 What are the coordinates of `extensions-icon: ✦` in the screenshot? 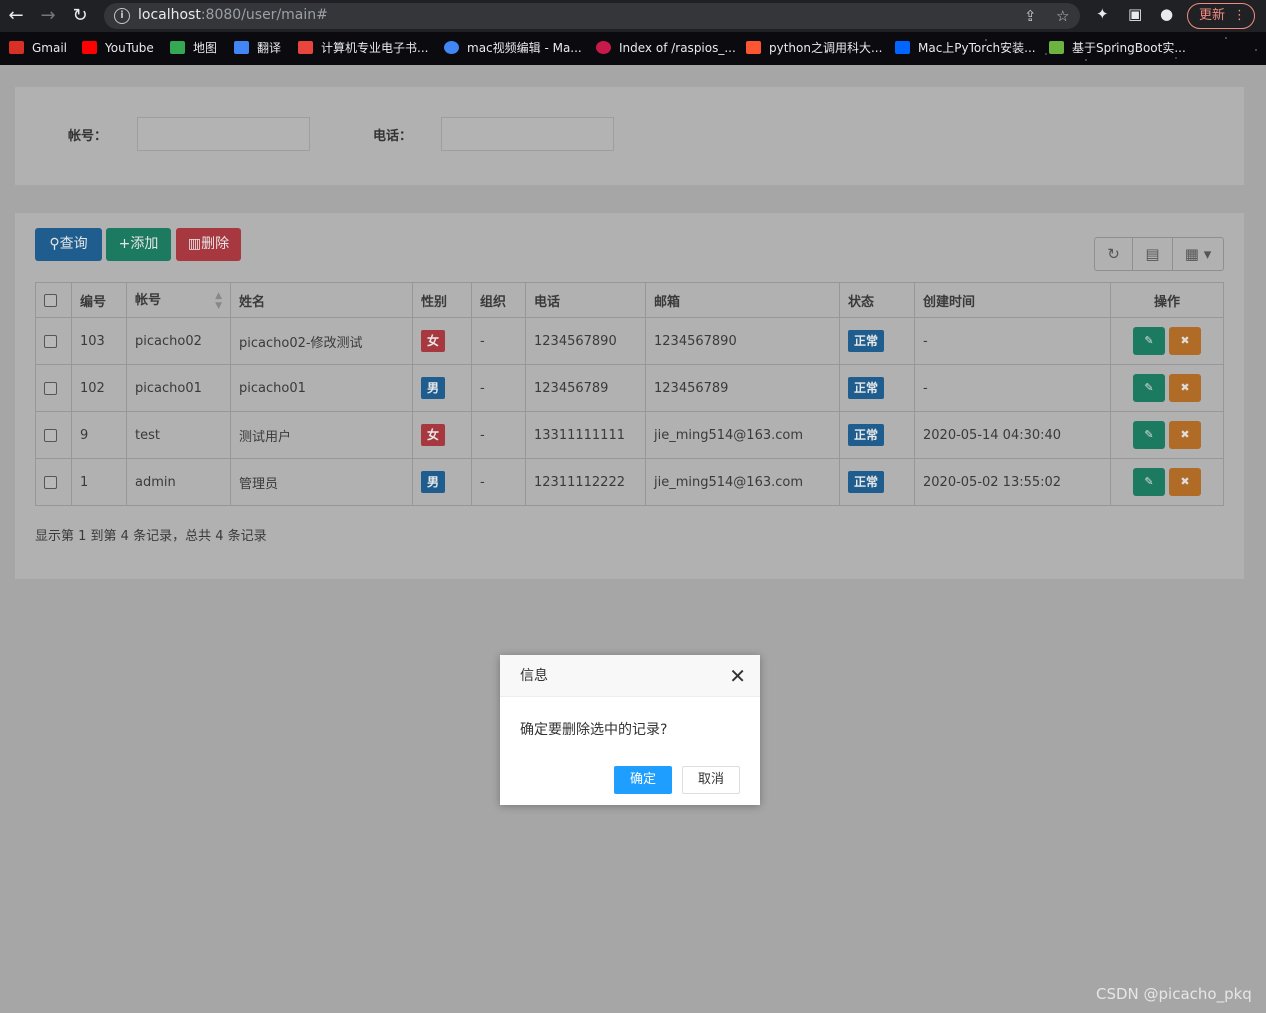 It's located at (1102, 14).